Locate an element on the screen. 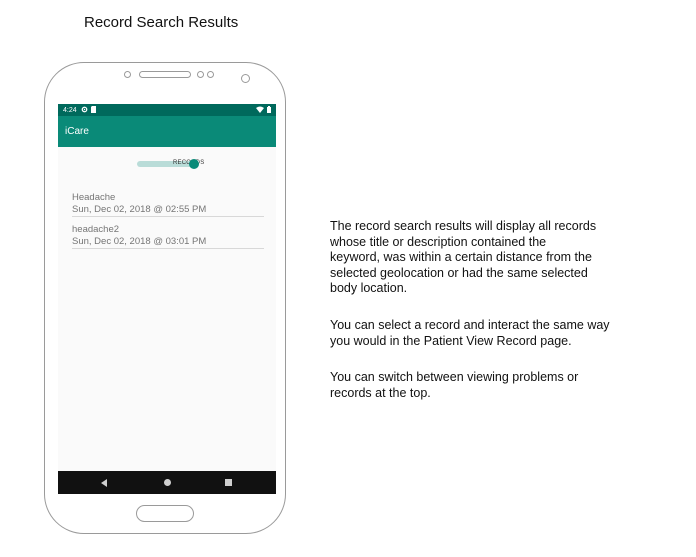  list-item-record: headache2 Sun, Dec 02, 2018 @ 03:01 PM is located at coordinates (168, 236).